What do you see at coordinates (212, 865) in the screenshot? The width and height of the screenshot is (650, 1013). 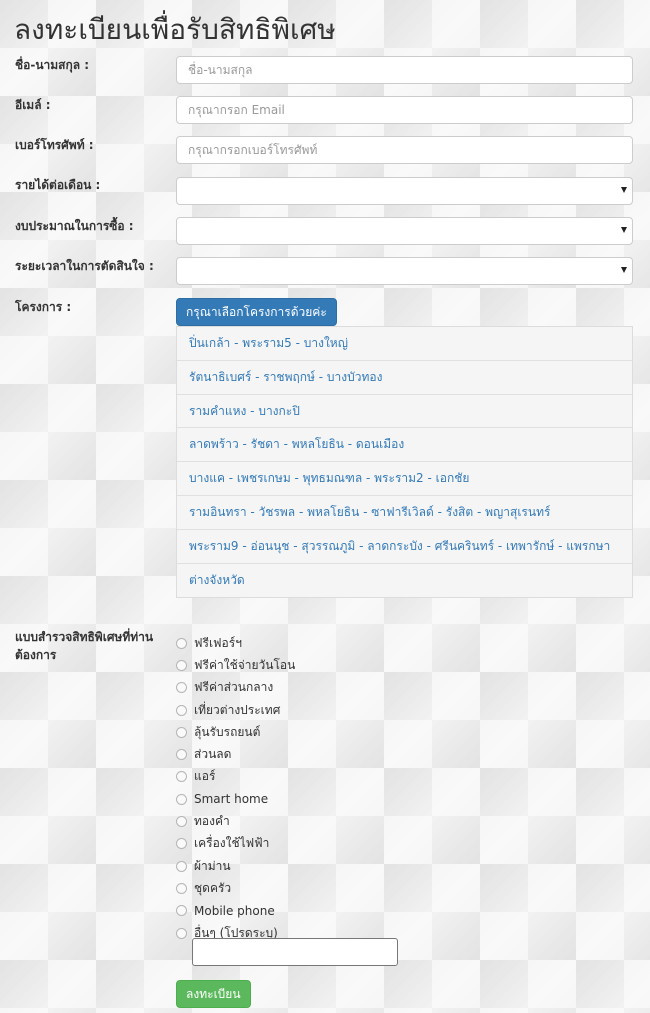 I see `survey-option-label: ผ้าม่าน` at bounding box center [212, 865].